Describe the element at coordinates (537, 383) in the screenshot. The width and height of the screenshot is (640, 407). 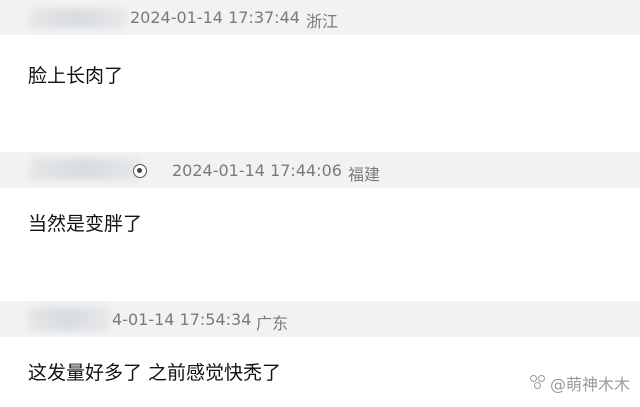
I see `watermark-logo-icon` at that location.